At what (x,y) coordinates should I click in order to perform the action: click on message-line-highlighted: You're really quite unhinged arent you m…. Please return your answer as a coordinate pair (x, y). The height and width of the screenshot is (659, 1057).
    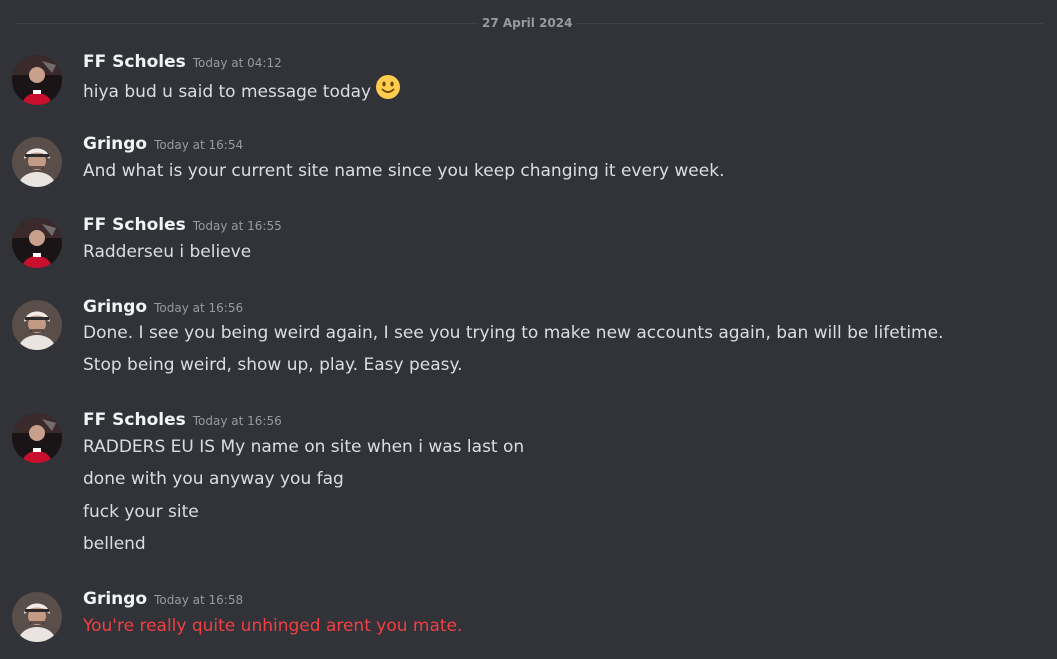
    Looking at the image, I should click on (273, 626).